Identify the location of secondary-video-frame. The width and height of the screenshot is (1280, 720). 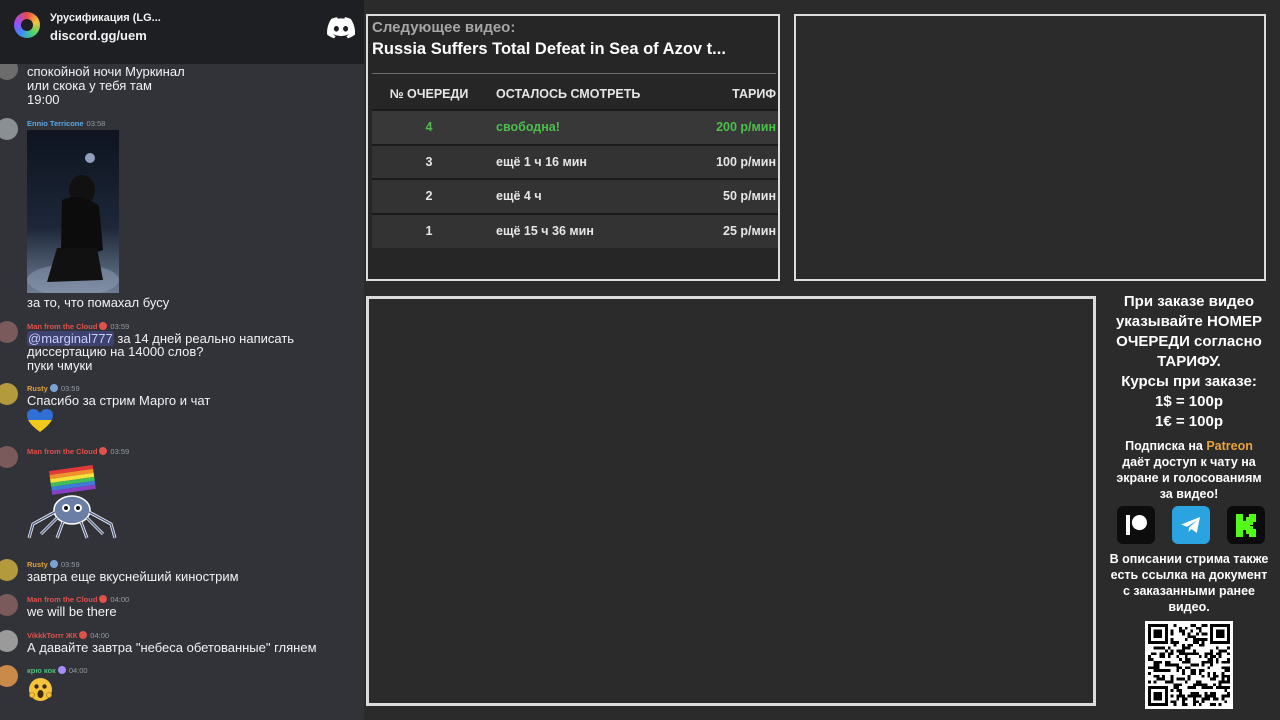
(1030, 147).